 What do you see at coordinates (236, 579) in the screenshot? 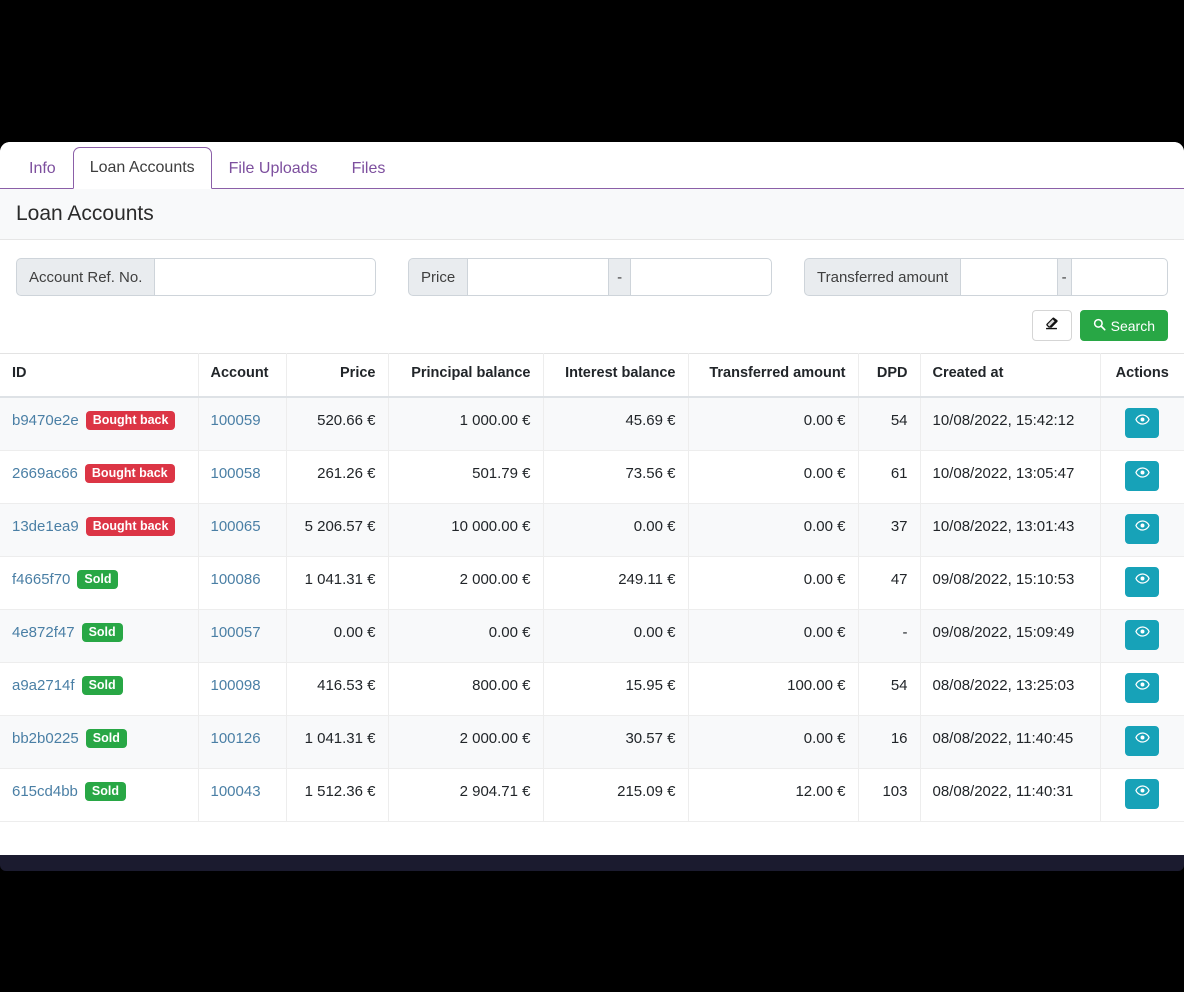
I see `account-link: 100086` at bounding box center [236, 579].